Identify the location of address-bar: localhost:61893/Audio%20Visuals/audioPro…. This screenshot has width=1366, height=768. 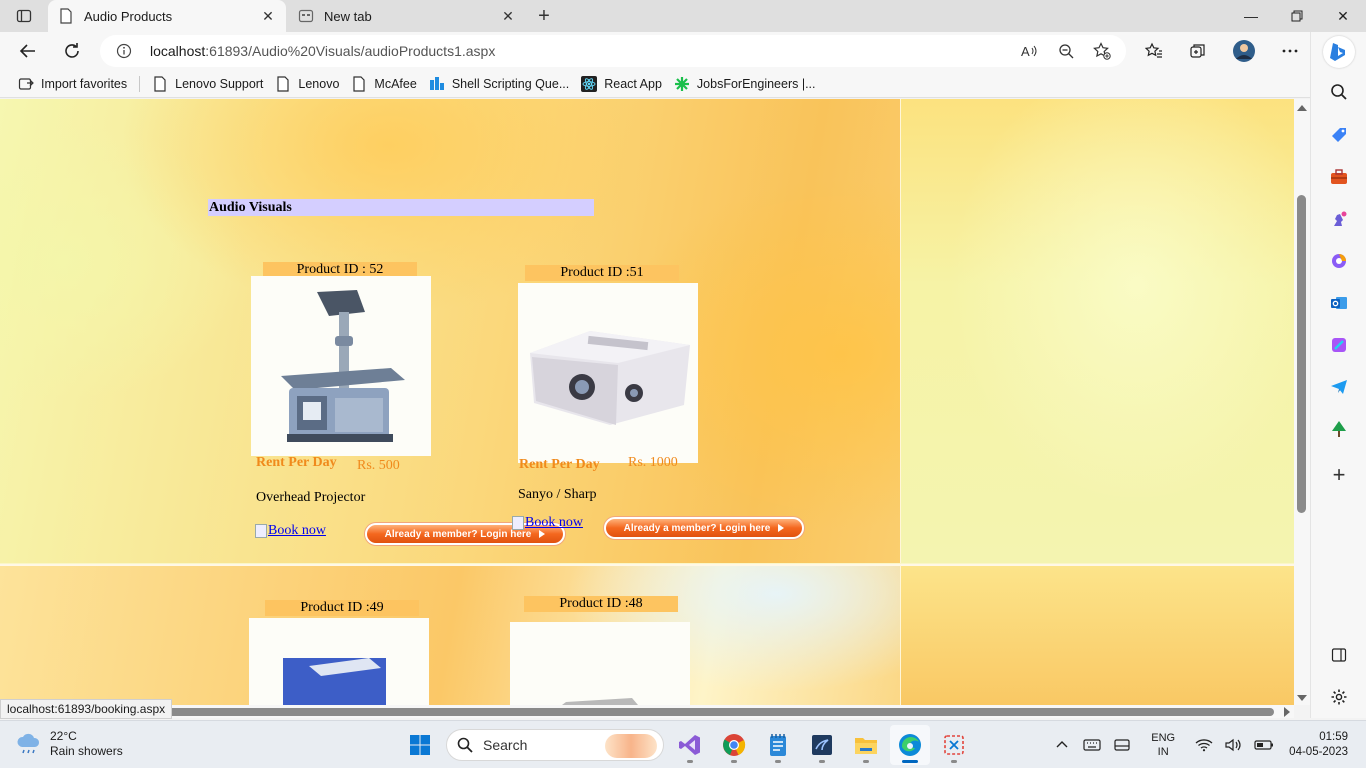
(613, 51).